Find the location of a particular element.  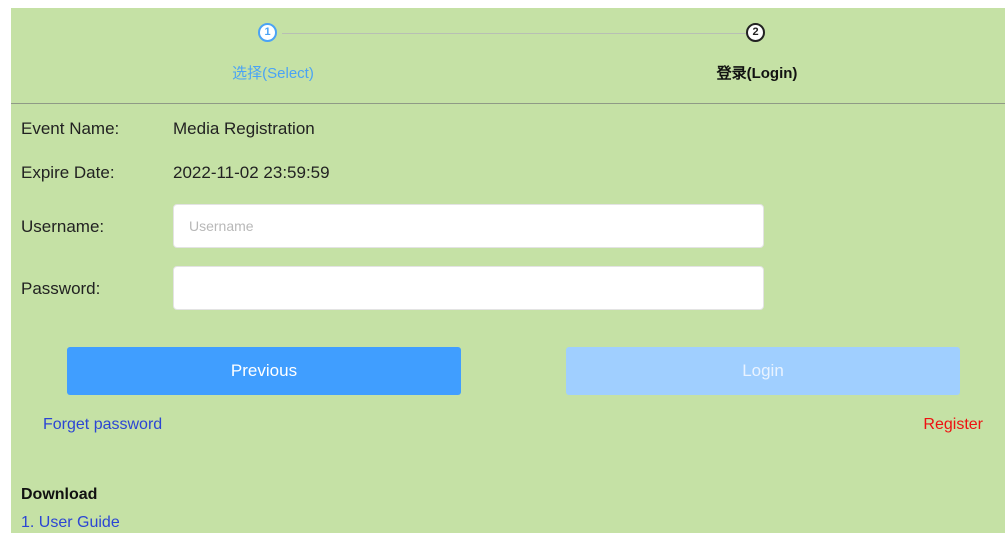

expire-date-value: 2022-11-02 23:59:59 is located at coordinates (251, 172).